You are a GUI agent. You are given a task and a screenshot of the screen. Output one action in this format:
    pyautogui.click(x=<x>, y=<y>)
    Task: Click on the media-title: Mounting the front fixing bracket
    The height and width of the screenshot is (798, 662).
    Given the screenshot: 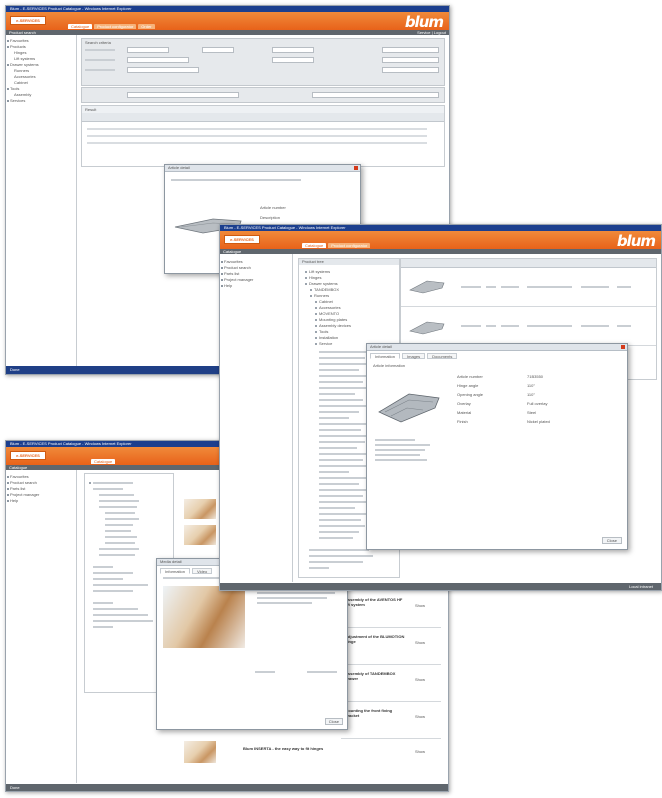 What is the action you would take?
    pyautogui.click(x=376, y=713)
    